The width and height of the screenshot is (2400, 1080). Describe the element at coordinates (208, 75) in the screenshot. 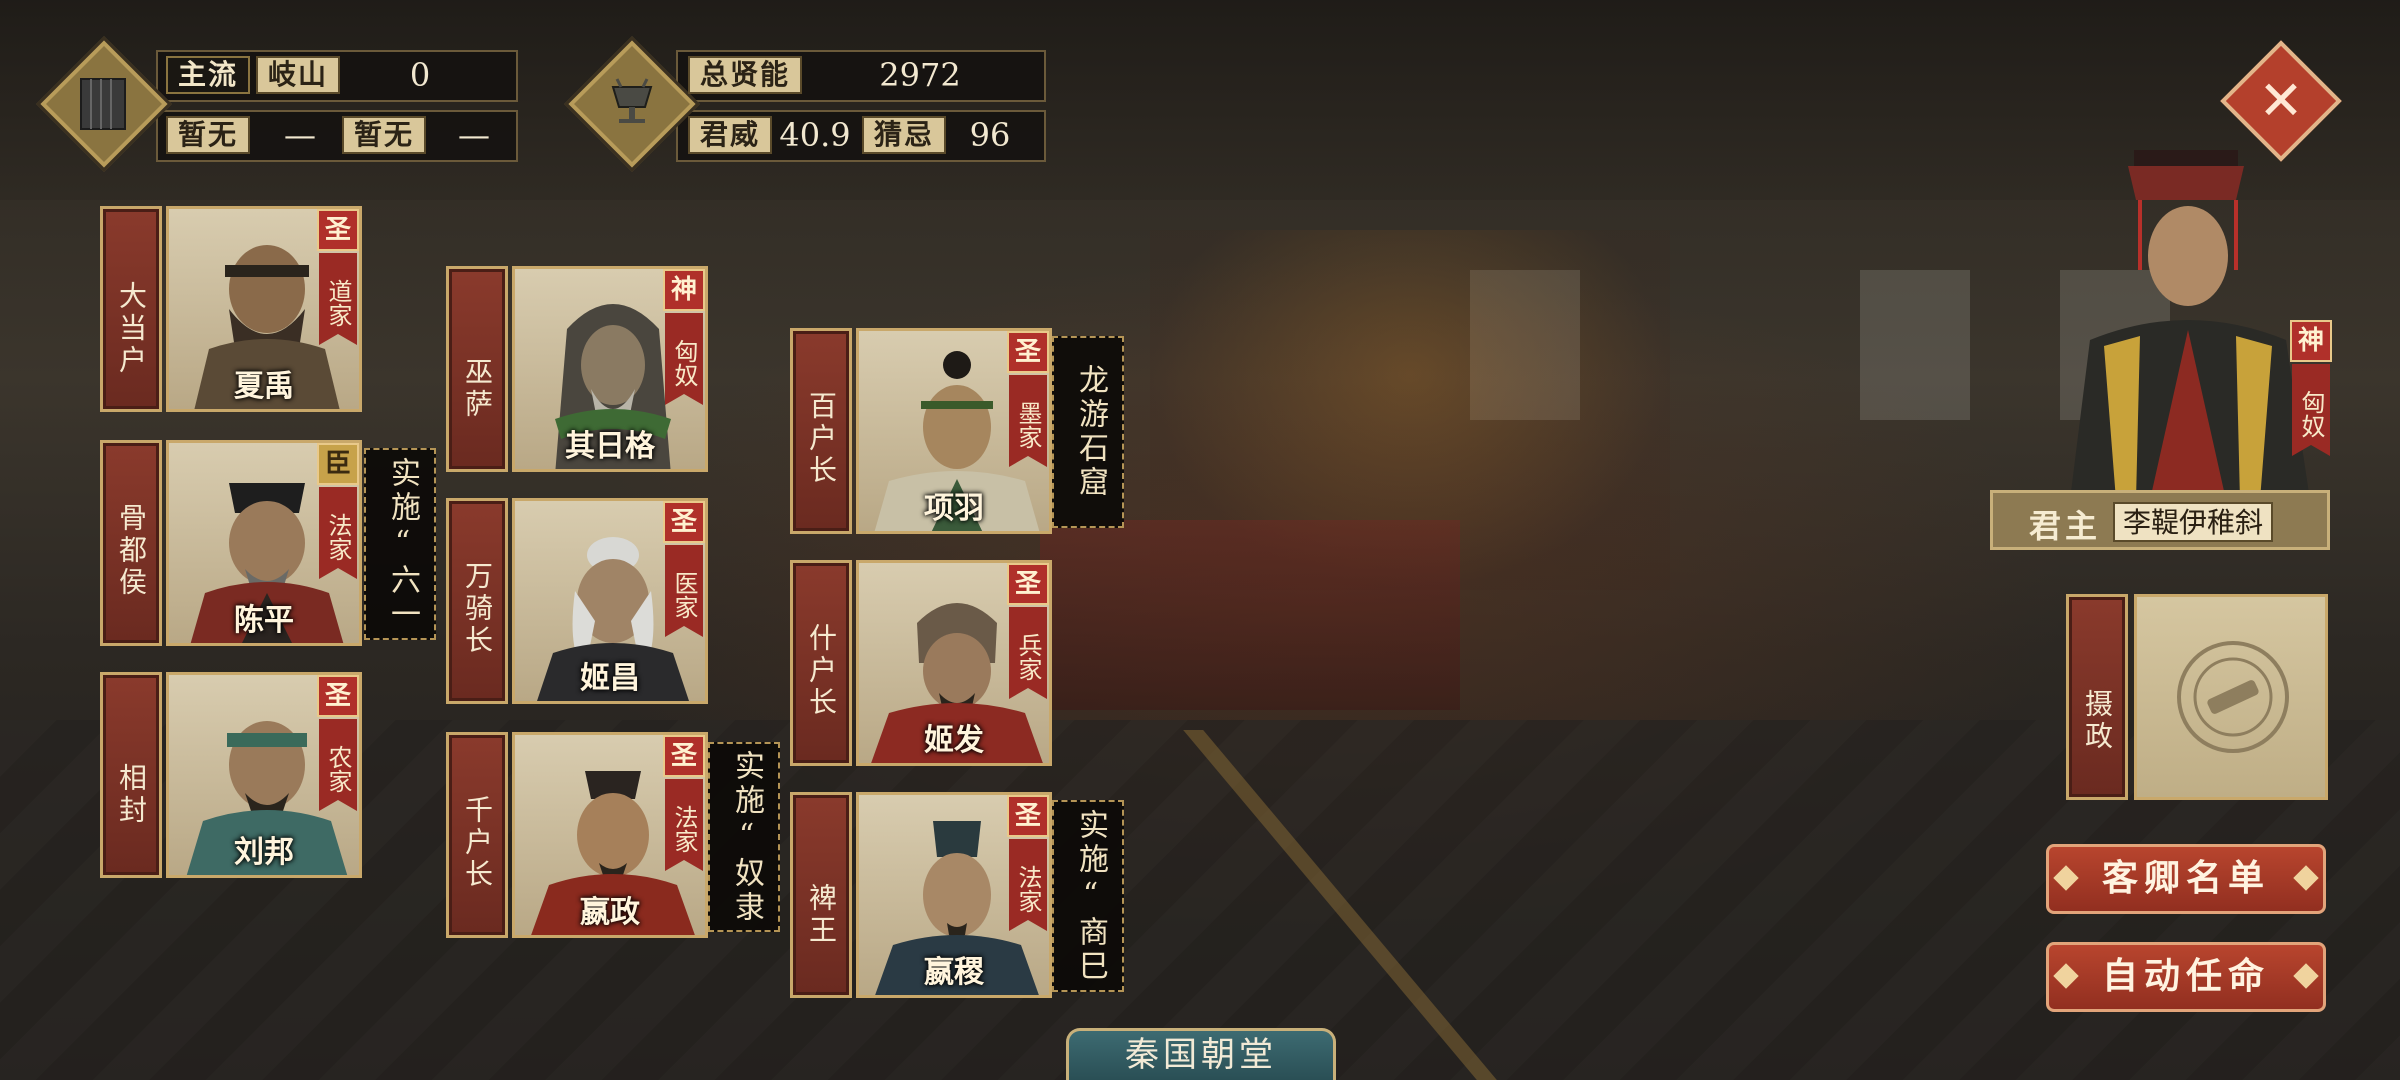

I see `mainstream-label: 主流` at that location.